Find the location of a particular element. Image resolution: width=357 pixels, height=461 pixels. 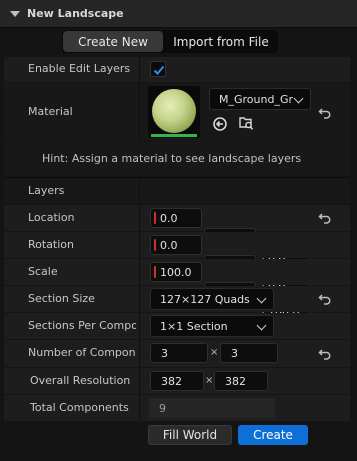

material-thumbnail is located at coordinates (174, 112).